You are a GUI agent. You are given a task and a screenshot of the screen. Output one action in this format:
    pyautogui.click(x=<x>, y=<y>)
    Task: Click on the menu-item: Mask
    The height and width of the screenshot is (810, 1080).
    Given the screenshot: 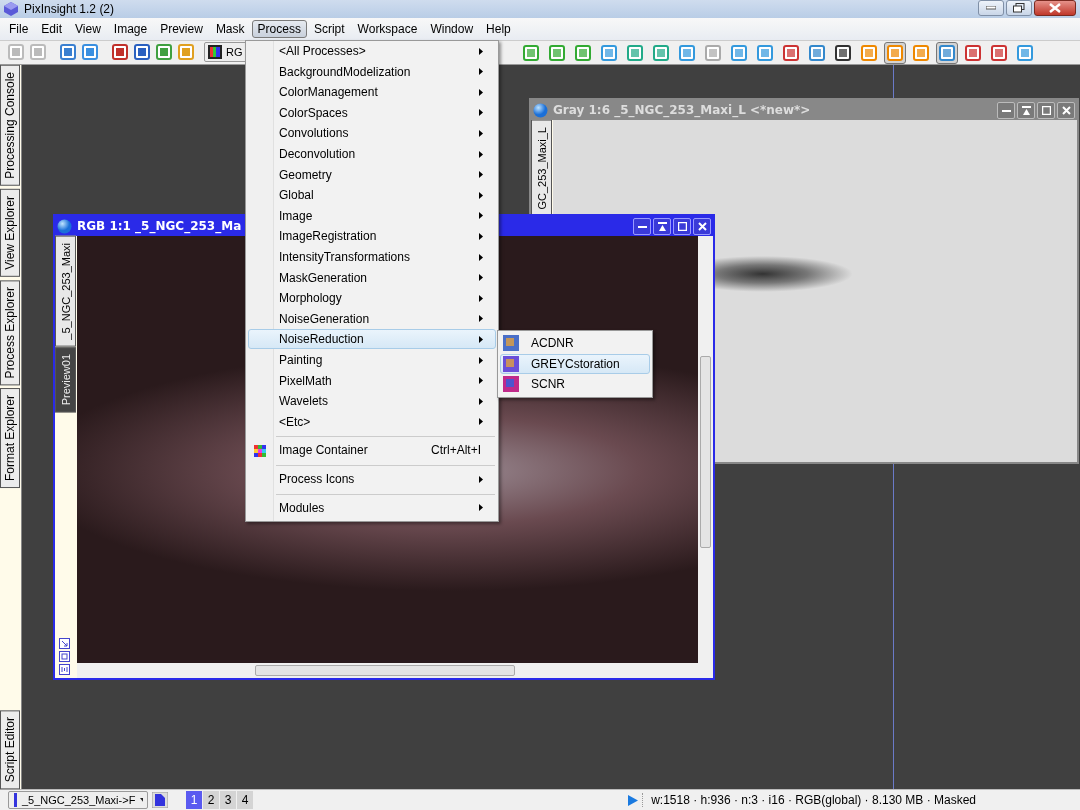 What is the action you would take?
    pyautogui.click(x=230, y=29)
    